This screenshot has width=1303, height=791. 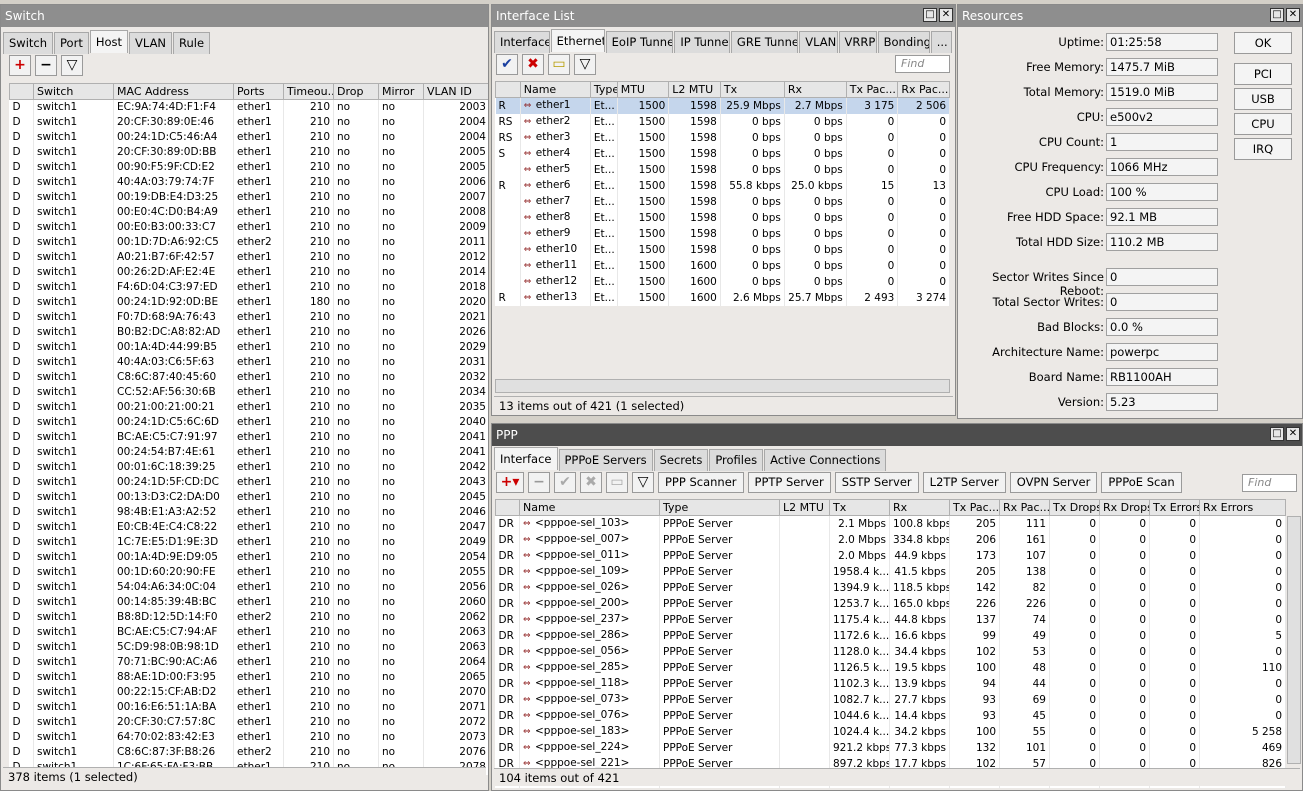 I want to click on column-header: Ports, so click(x=258, y=91).